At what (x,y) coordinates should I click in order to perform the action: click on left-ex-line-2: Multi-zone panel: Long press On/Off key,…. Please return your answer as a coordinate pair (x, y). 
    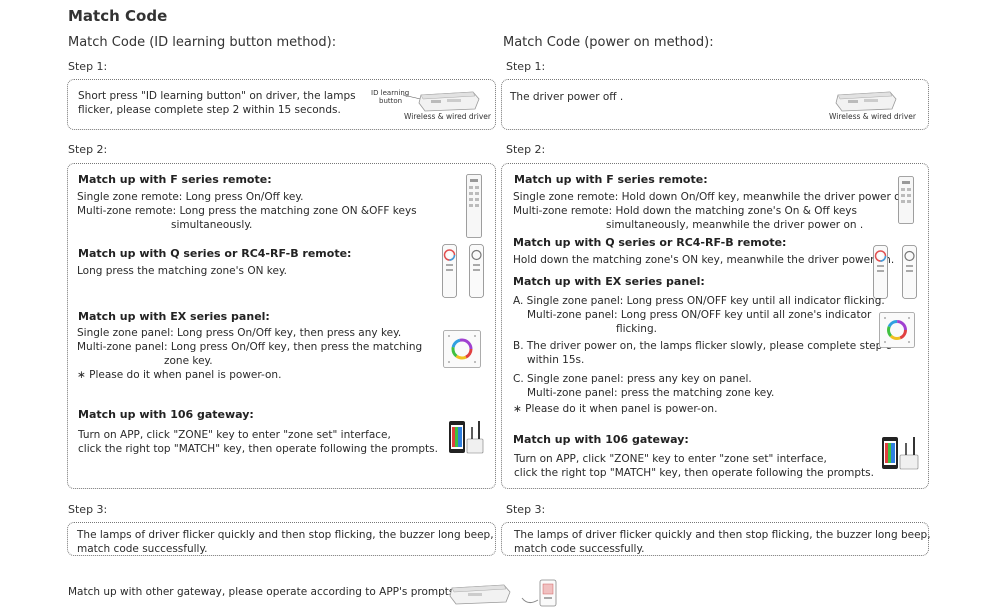
    Looking at the image, I should click on (250, 347).